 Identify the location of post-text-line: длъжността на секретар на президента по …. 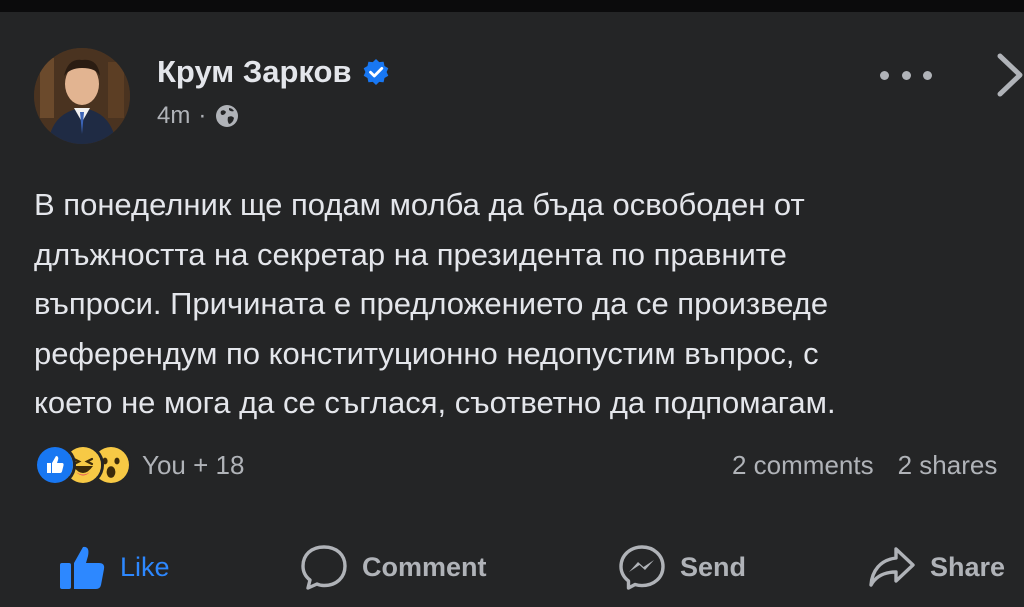
(410, 254).